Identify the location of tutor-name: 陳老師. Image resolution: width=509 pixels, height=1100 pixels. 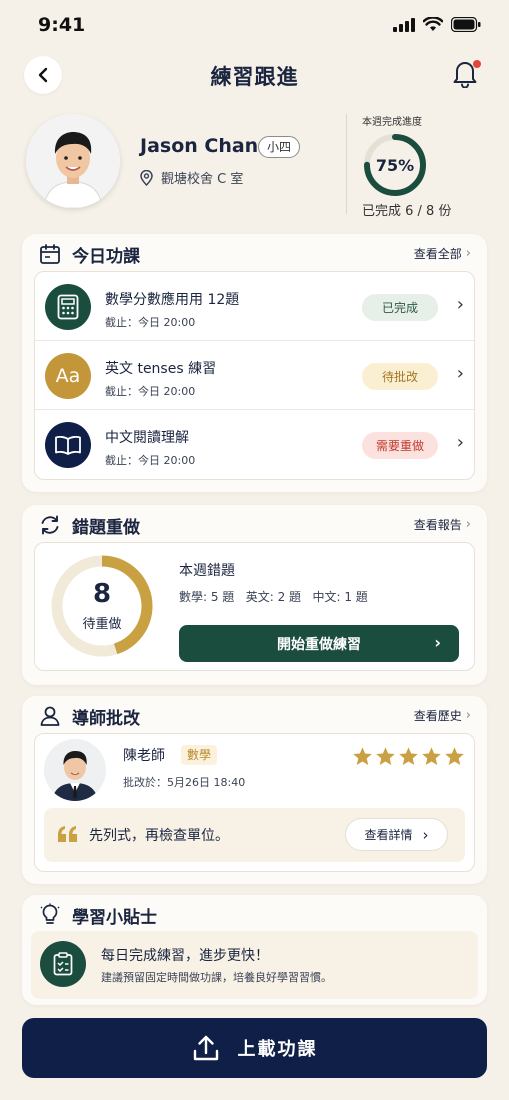
(144, 756).